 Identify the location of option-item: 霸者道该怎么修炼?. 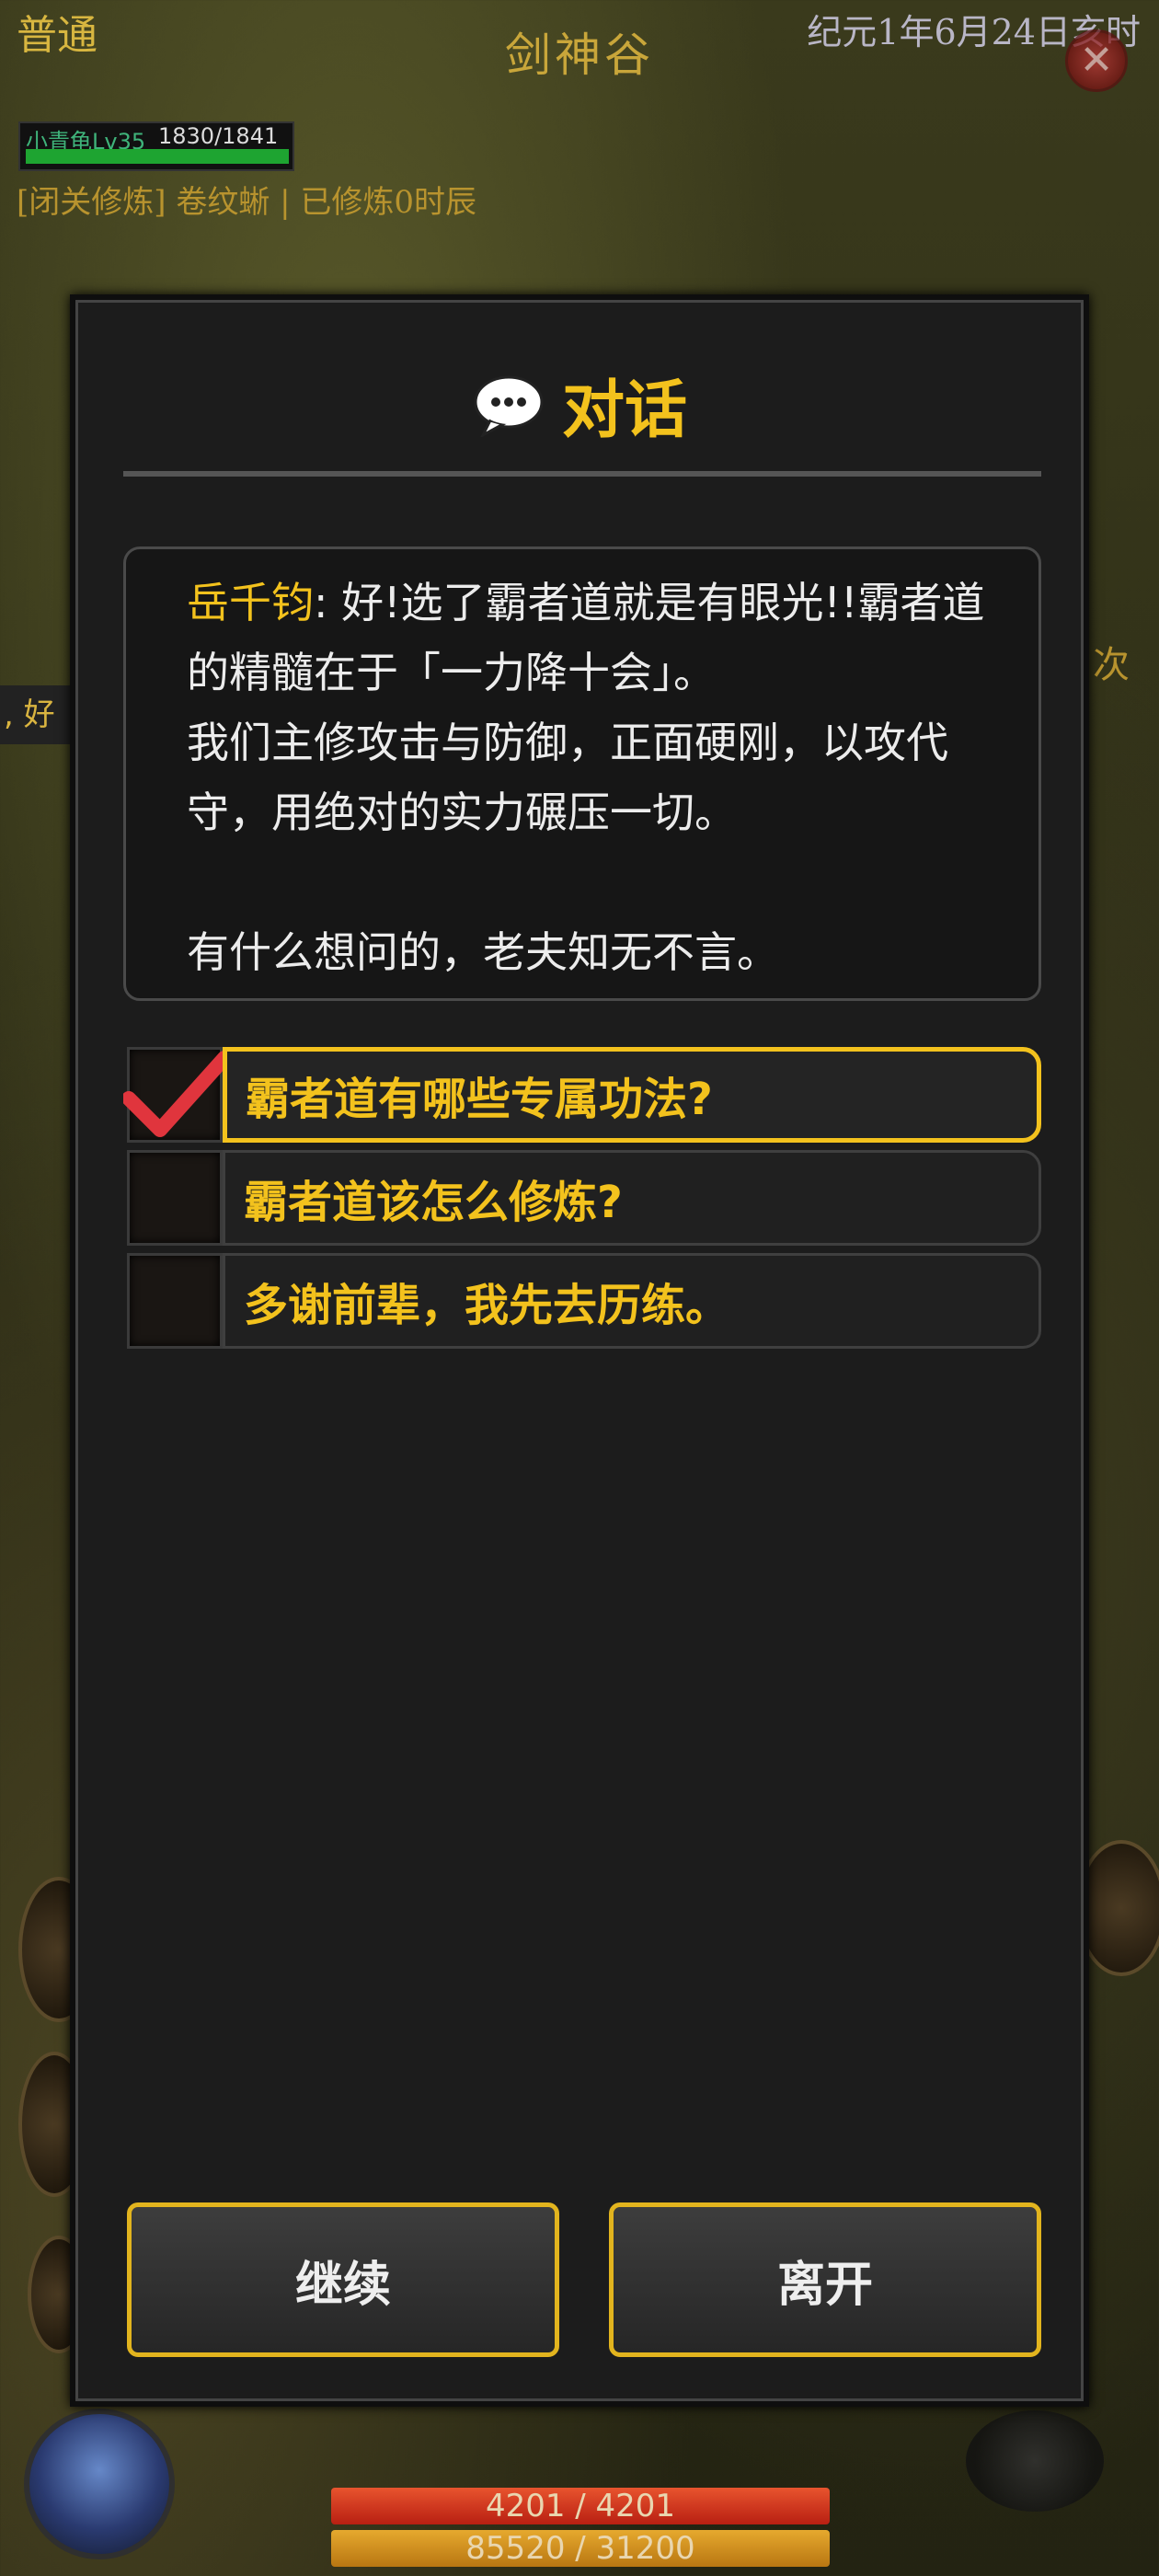
(584, 1198).